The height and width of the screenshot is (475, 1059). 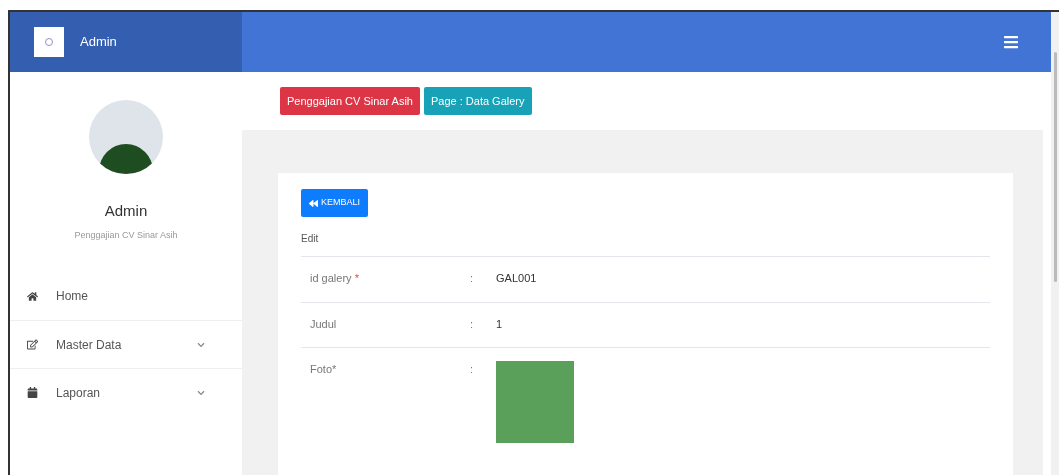 I want to click on breadcrumb-badge: Page : Data Galery, so click(x=477, y=101).